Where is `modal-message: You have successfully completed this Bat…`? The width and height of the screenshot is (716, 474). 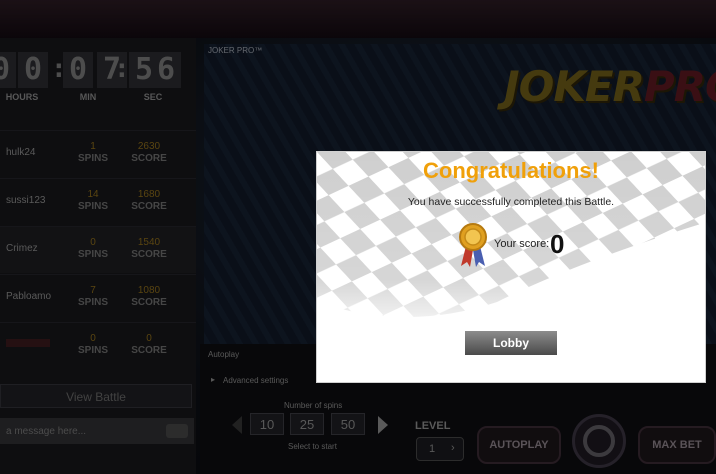
modal-message: You have successfully completed this Bat… is located at coordinates (511, 202).